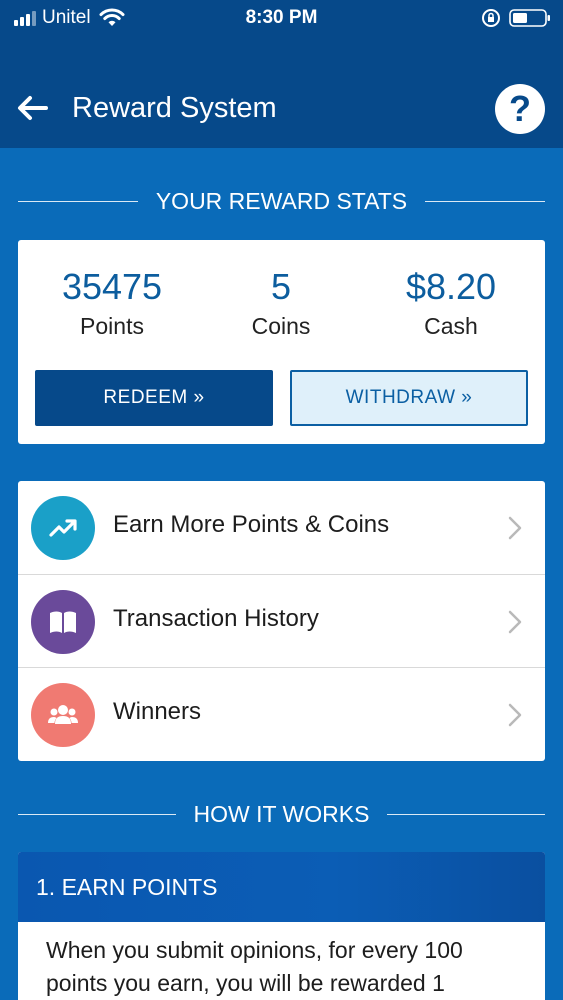 The image size is (563, 1000). I want to click on coins-stat: 5 Coins, so click(281, 303).